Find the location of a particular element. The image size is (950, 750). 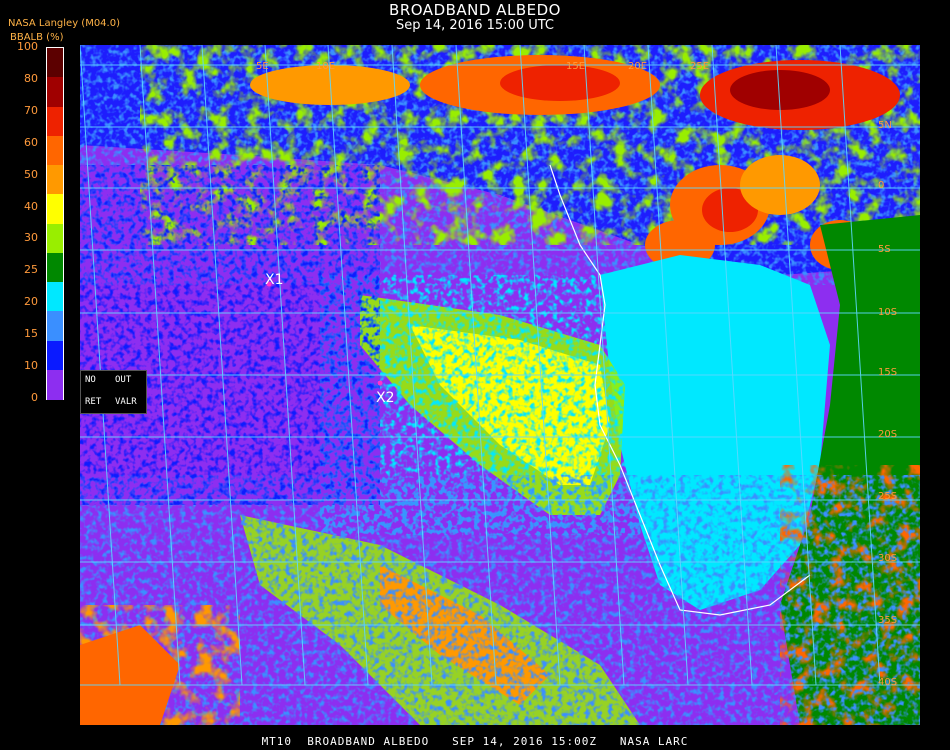

marker-x1-label: X1 is located at coordinates (274, 280).